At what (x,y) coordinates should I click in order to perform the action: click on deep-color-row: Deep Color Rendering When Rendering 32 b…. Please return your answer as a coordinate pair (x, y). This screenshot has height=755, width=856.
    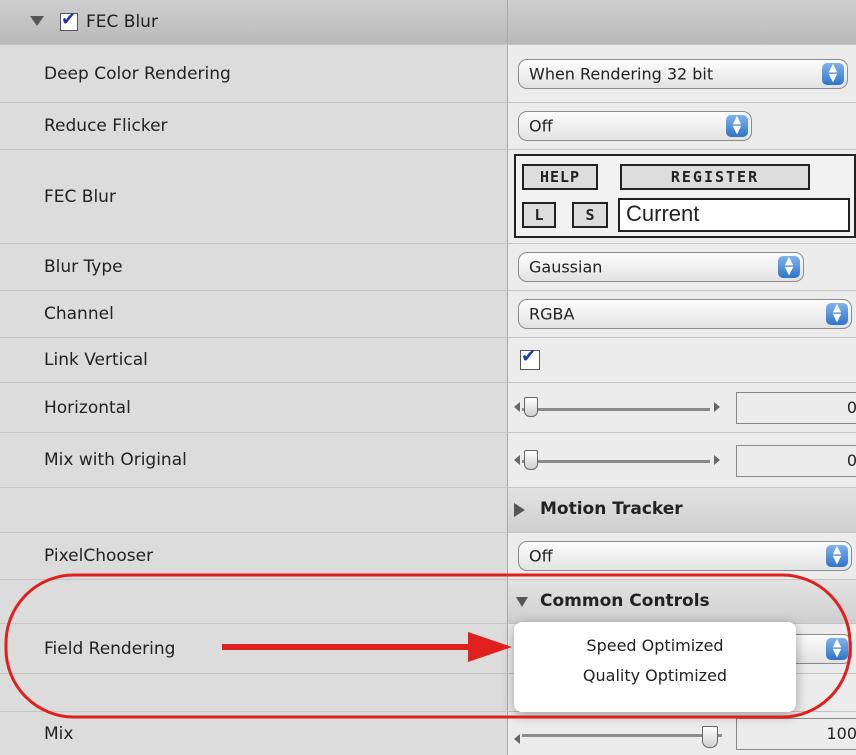
    Looking at the image, I should click on (428, 74).